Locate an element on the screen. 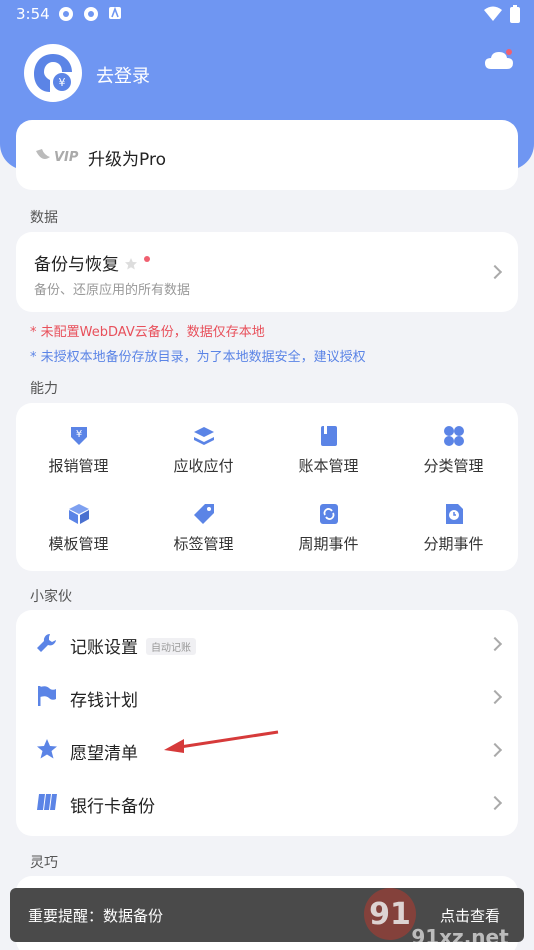  tool-row-bookkeeping-settings: 记账设置 自动记账 is located at coordinates (267, 643).